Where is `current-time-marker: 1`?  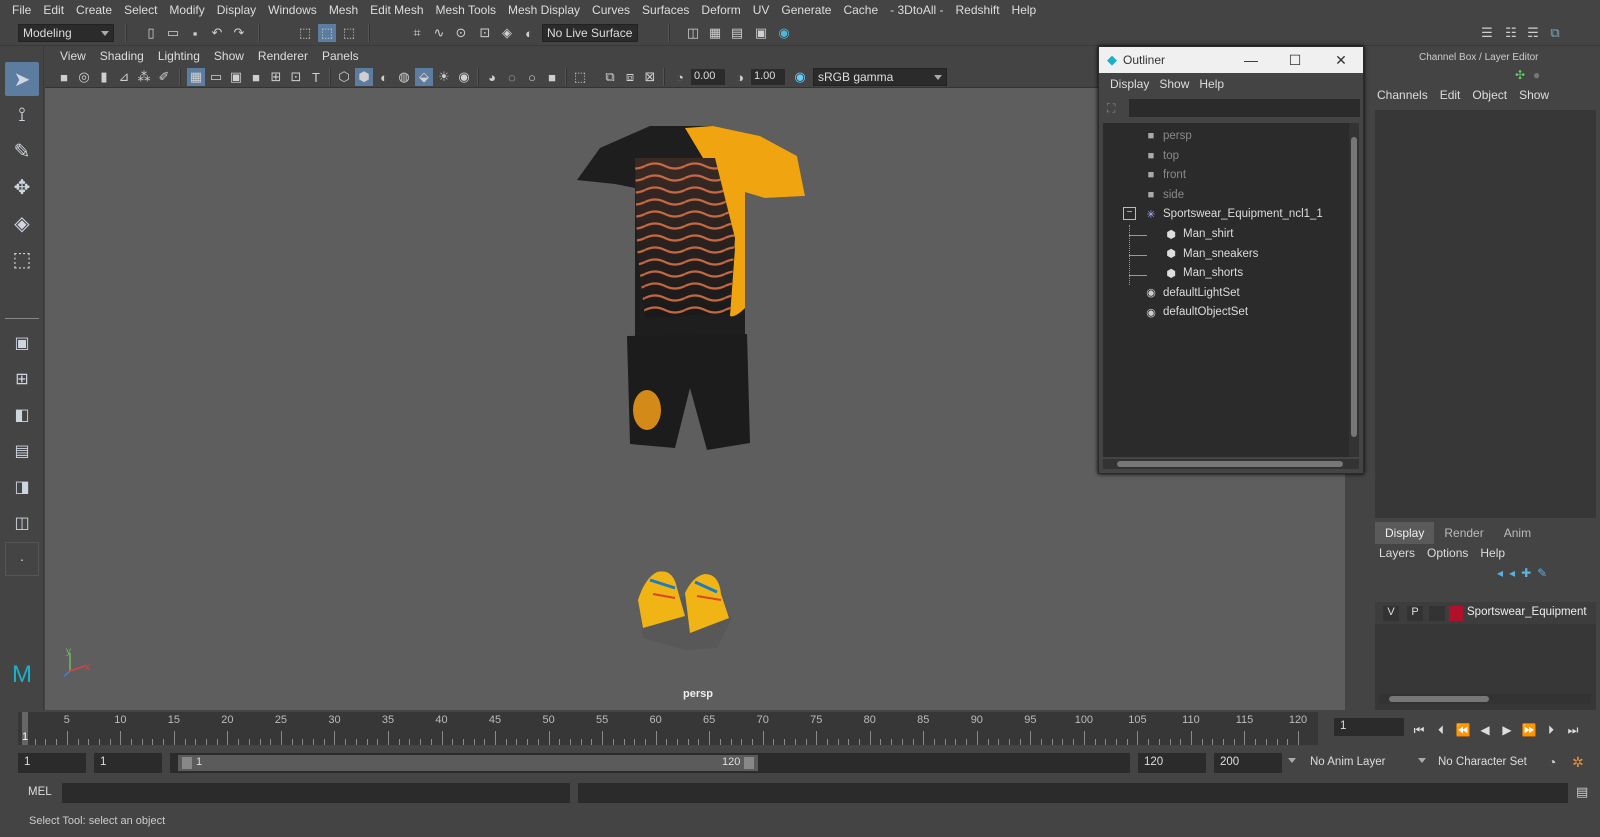 current-time-marker: 1 is located at coordinates (25, 728).